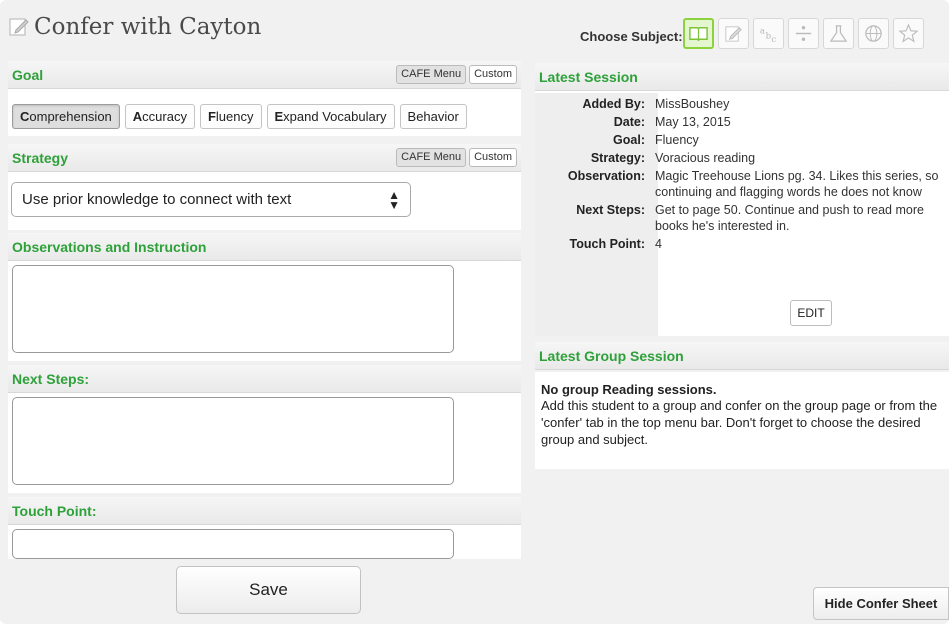  What do you see at coordinates (773, 39) in the screenshot?
I see `svg-text: c` at bounding box center [773, 39].